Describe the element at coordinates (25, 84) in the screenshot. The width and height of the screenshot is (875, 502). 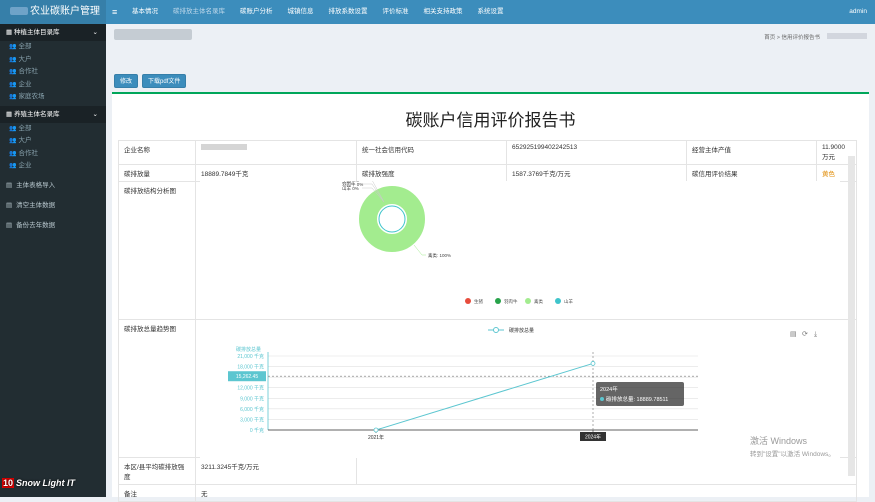
I see `item-label: 企业` at that location.